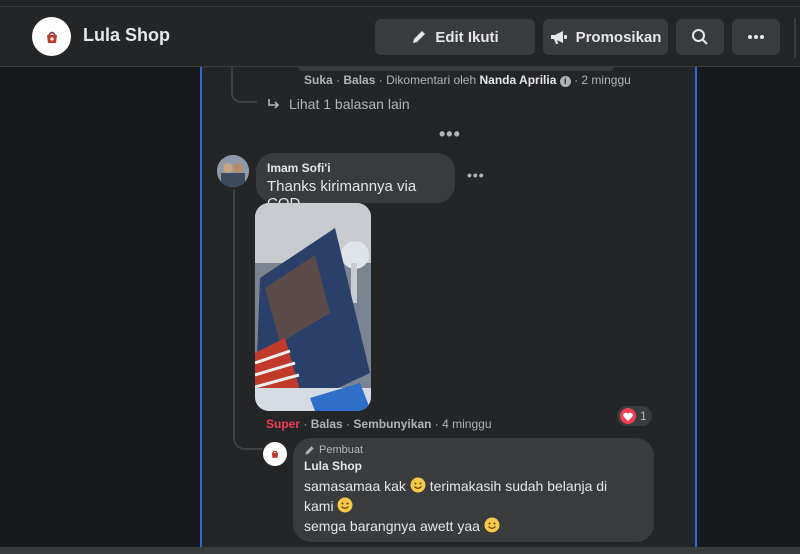 The image size is (800, 554). I want to click on commented-by-label: Dikomentari oleh, so click(431, 80).